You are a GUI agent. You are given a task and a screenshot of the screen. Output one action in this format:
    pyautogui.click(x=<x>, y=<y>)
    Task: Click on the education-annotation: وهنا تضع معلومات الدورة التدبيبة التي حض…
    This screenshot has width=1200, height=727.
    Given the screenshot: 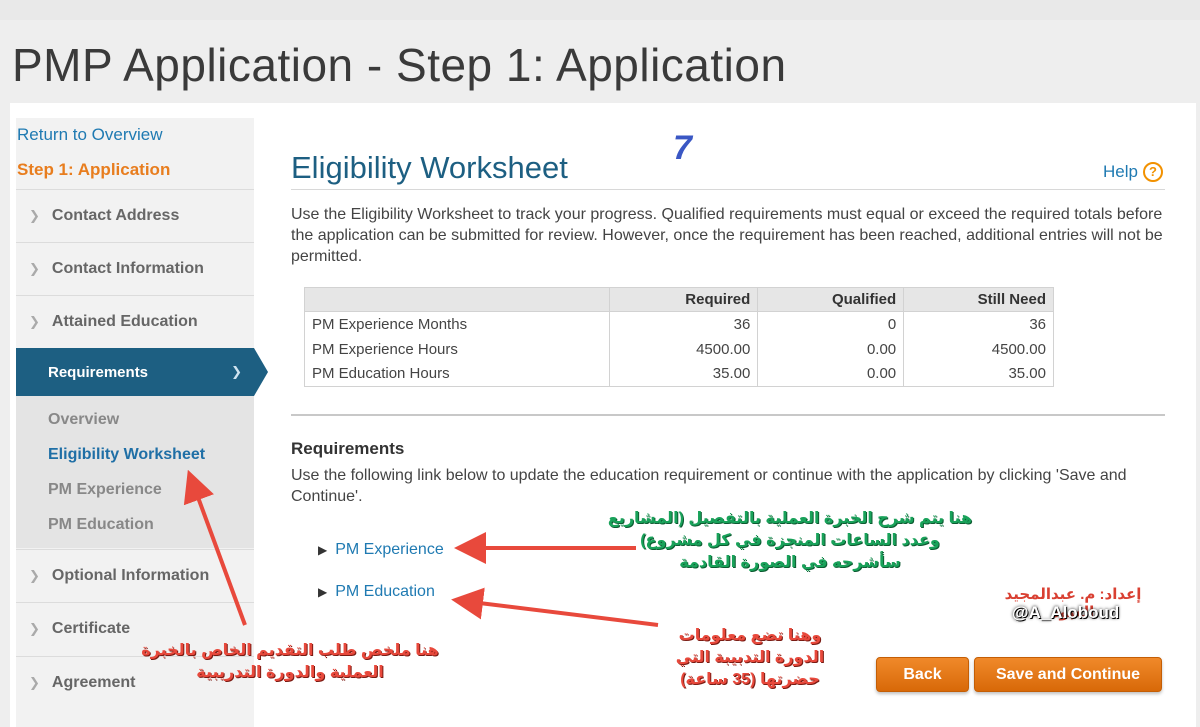 What is the action you would take?
    pyautogui.click(x=750, y=657)
    